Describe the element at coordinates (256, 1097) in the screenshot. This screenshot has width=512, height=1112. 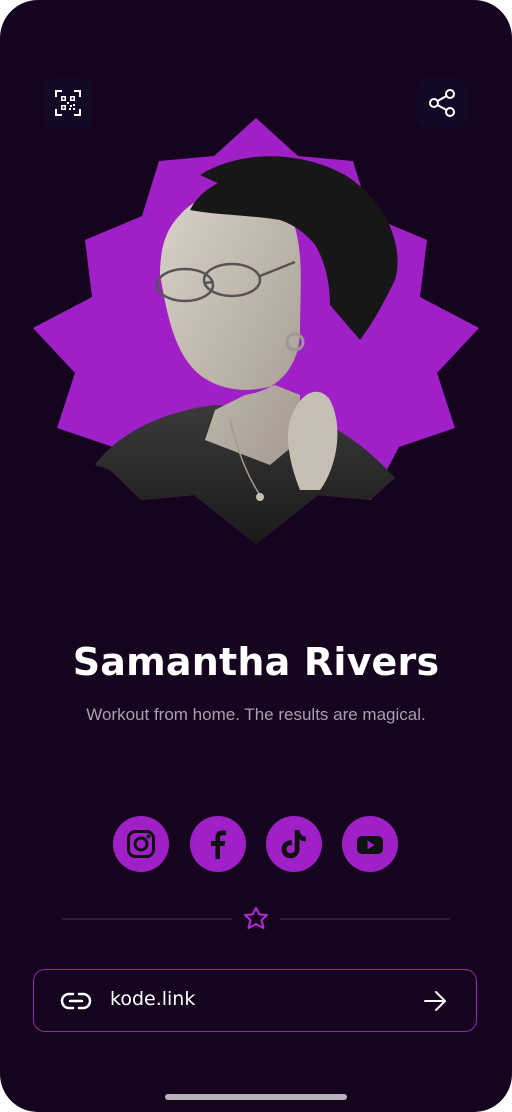
I see `home-indicator` at that location.